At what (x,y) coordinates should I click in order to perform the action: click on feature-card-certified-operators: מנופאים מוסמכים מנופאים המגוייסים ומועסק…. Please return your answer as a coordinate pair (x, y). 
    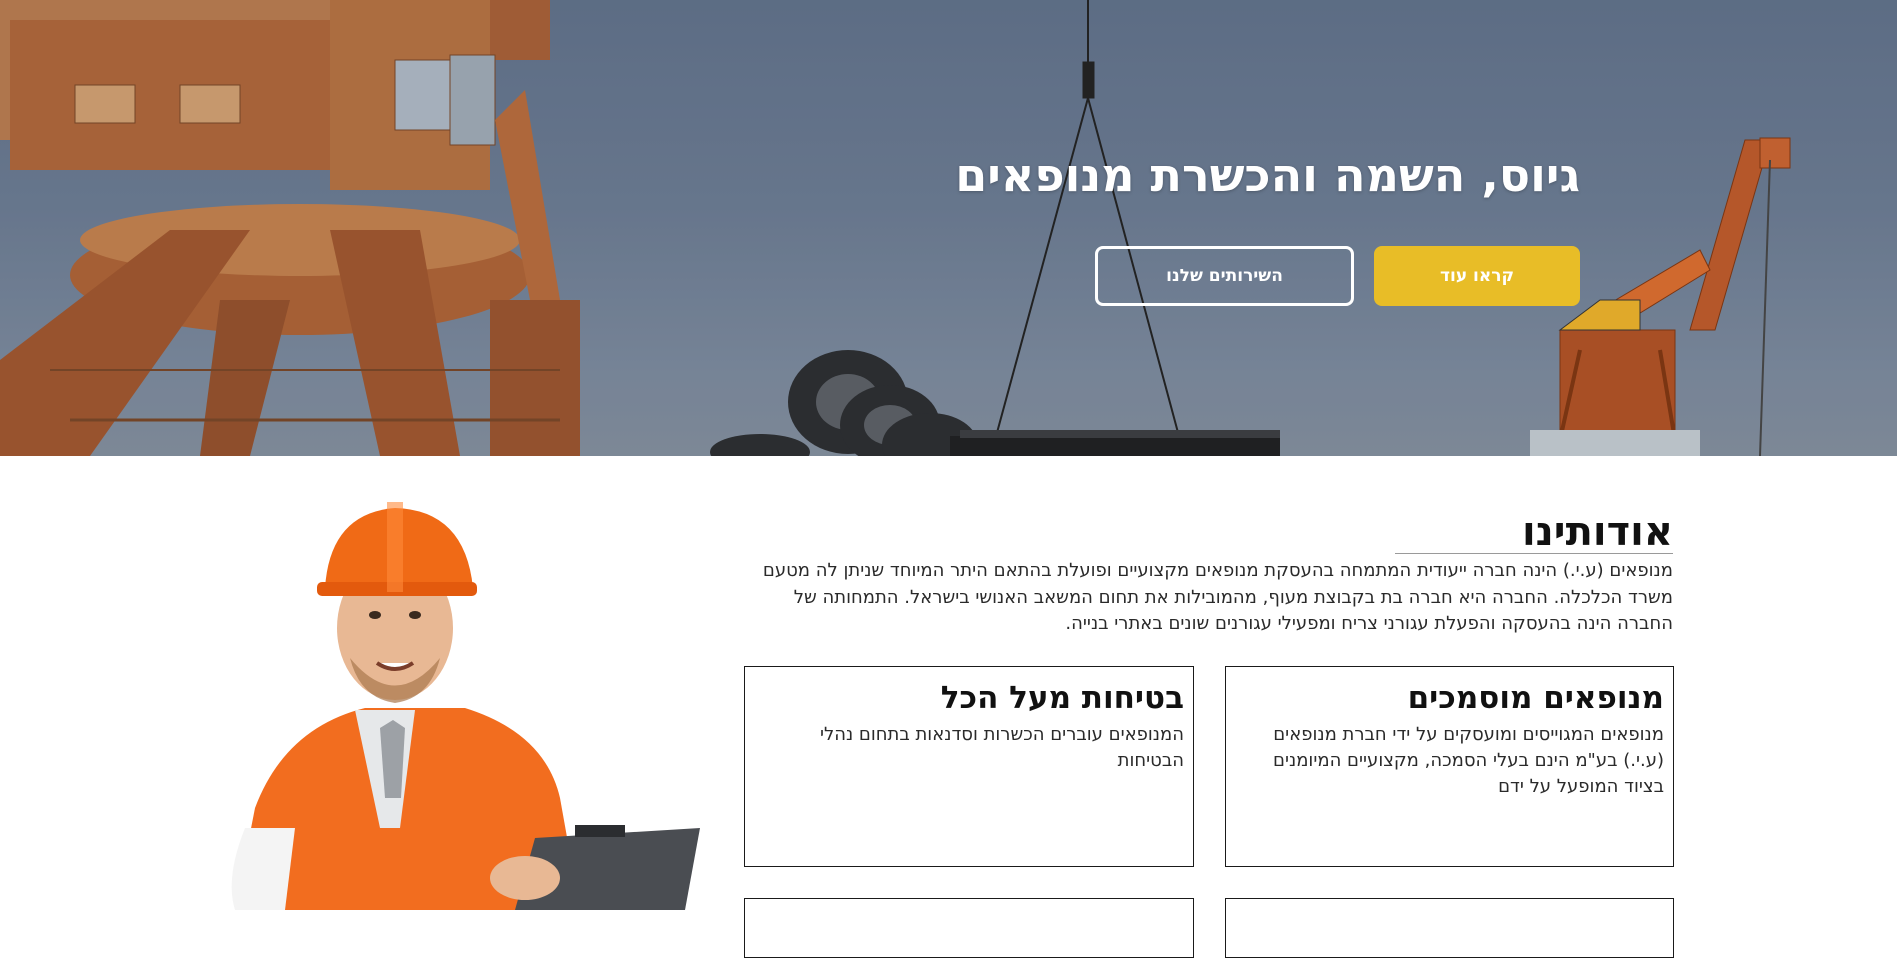
    Looking at the image, I should click on (1449, 766).